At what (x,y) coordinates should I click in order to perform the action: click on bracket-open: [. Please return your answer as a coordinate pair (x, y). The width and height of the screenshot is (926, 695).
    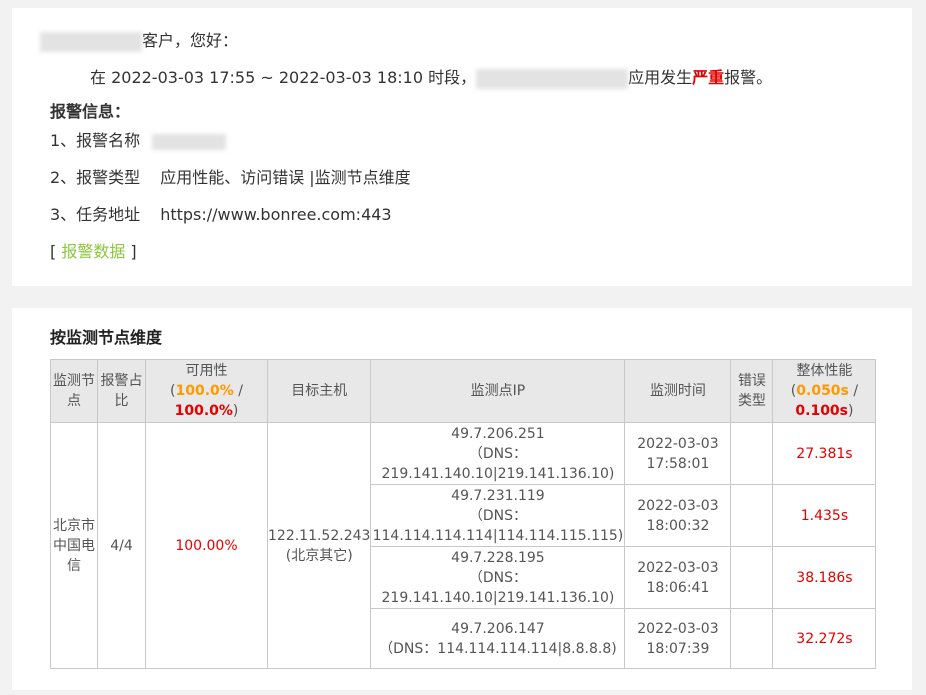
    Looking at the image, I should click on (56, 251).